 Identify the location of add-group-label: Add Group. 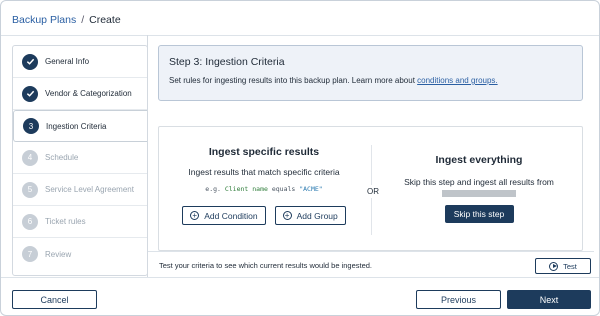
(317, 215).